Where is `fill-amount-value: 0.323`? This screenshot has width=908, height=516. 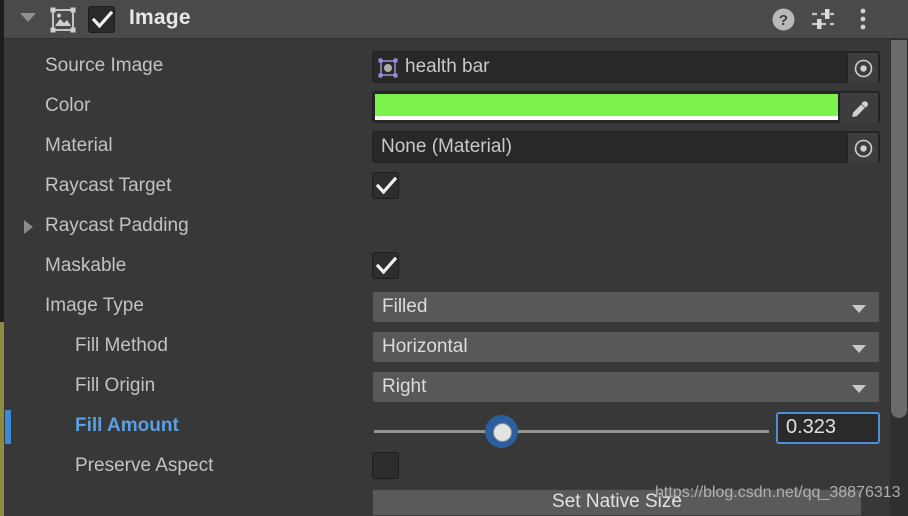 fill-amount-value: 0.323 is located at coordinates (811, 427).